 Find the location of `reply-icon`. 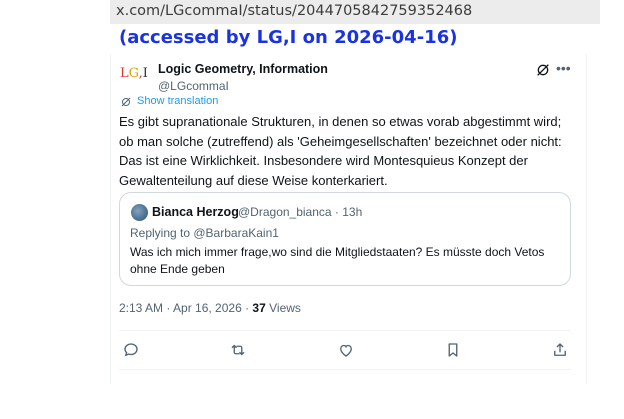

reply-icon is located at coordinates (131, 350).